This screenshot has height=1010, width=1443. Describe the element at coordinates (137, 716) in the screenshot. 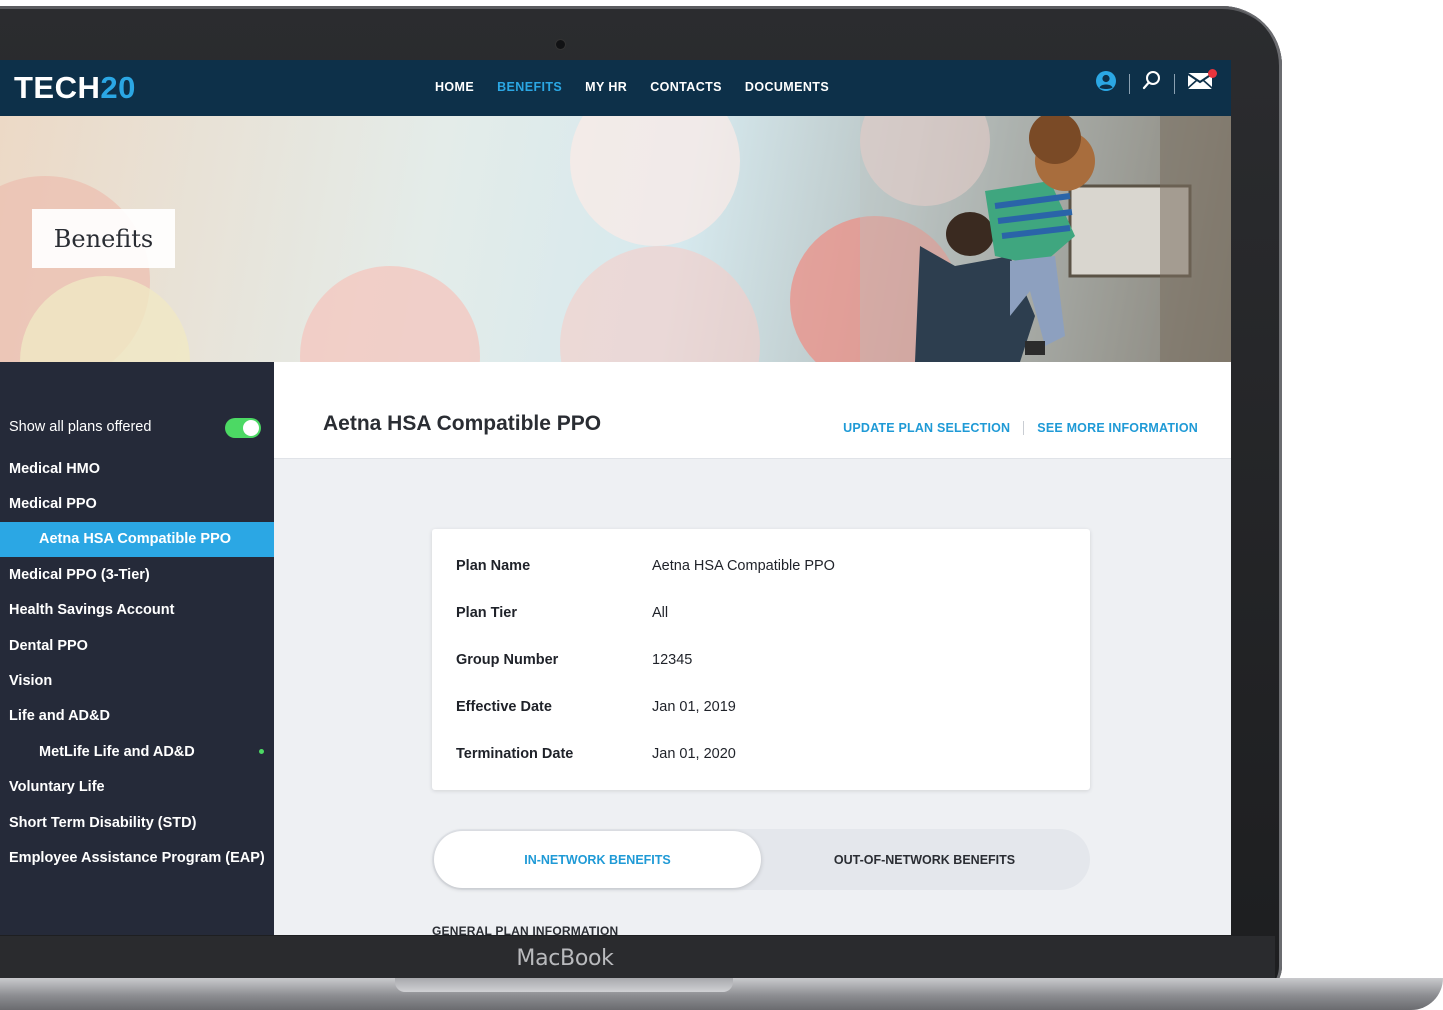

I see `sidebar-item-life-add: Life and AD&D` at that location.